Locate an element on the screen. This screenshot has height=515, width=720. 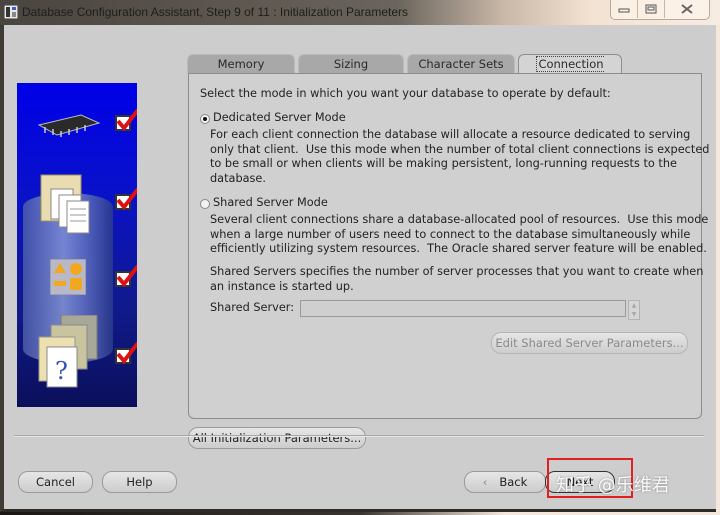
app-icon is located at coordinates (11, 12).